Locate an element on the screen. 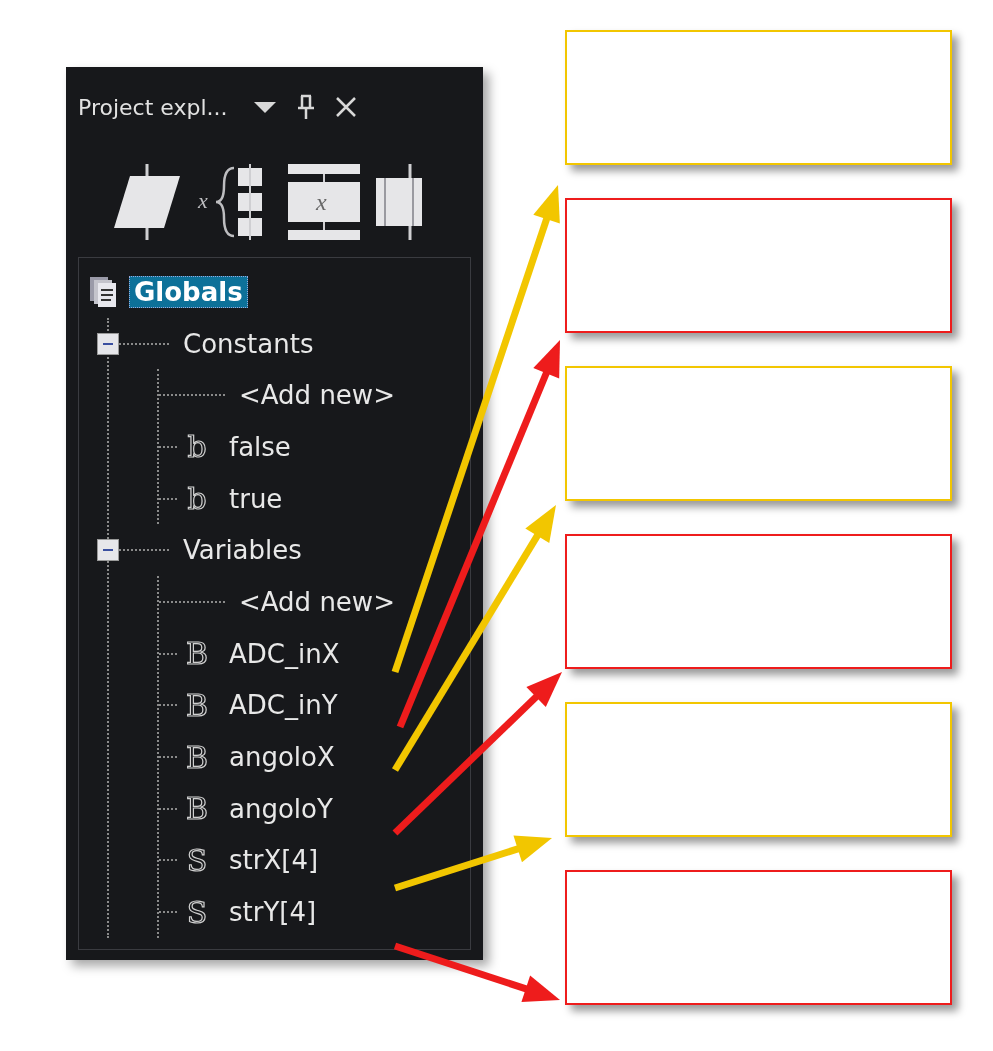 Image resolution: width=993 pixels, height=1051 pixels. documents-icon is located at coordinates (103, 291).